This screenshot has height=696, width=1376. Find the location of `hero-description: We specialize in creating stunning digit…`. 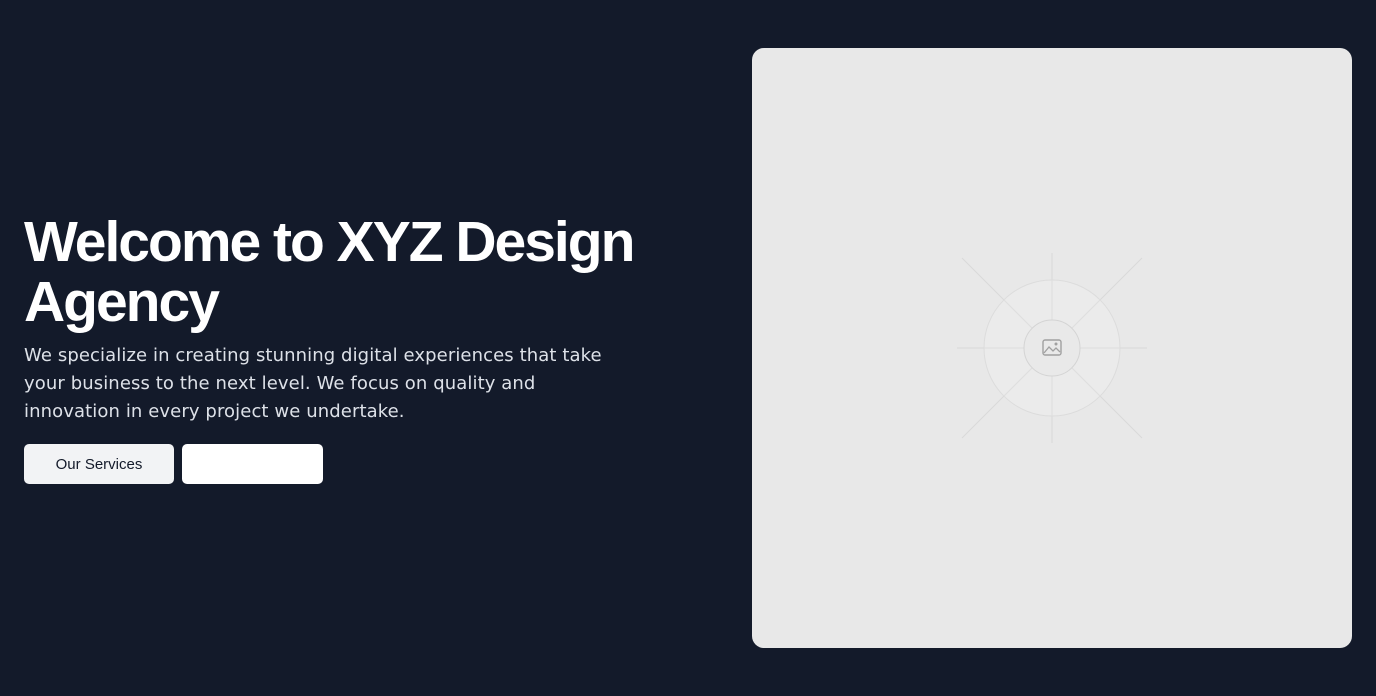

hero-description: We specialize in creating stunning digit… is located at coordinates (313, 383).